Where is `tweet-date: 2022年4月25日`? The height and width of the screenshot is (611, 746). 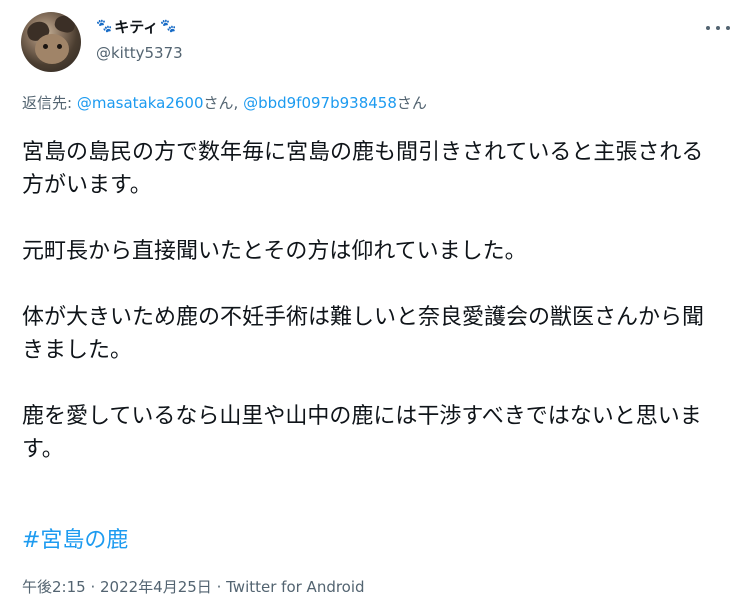 tweet-date: 2022年4月25日 is located at coordinates (156, 587).